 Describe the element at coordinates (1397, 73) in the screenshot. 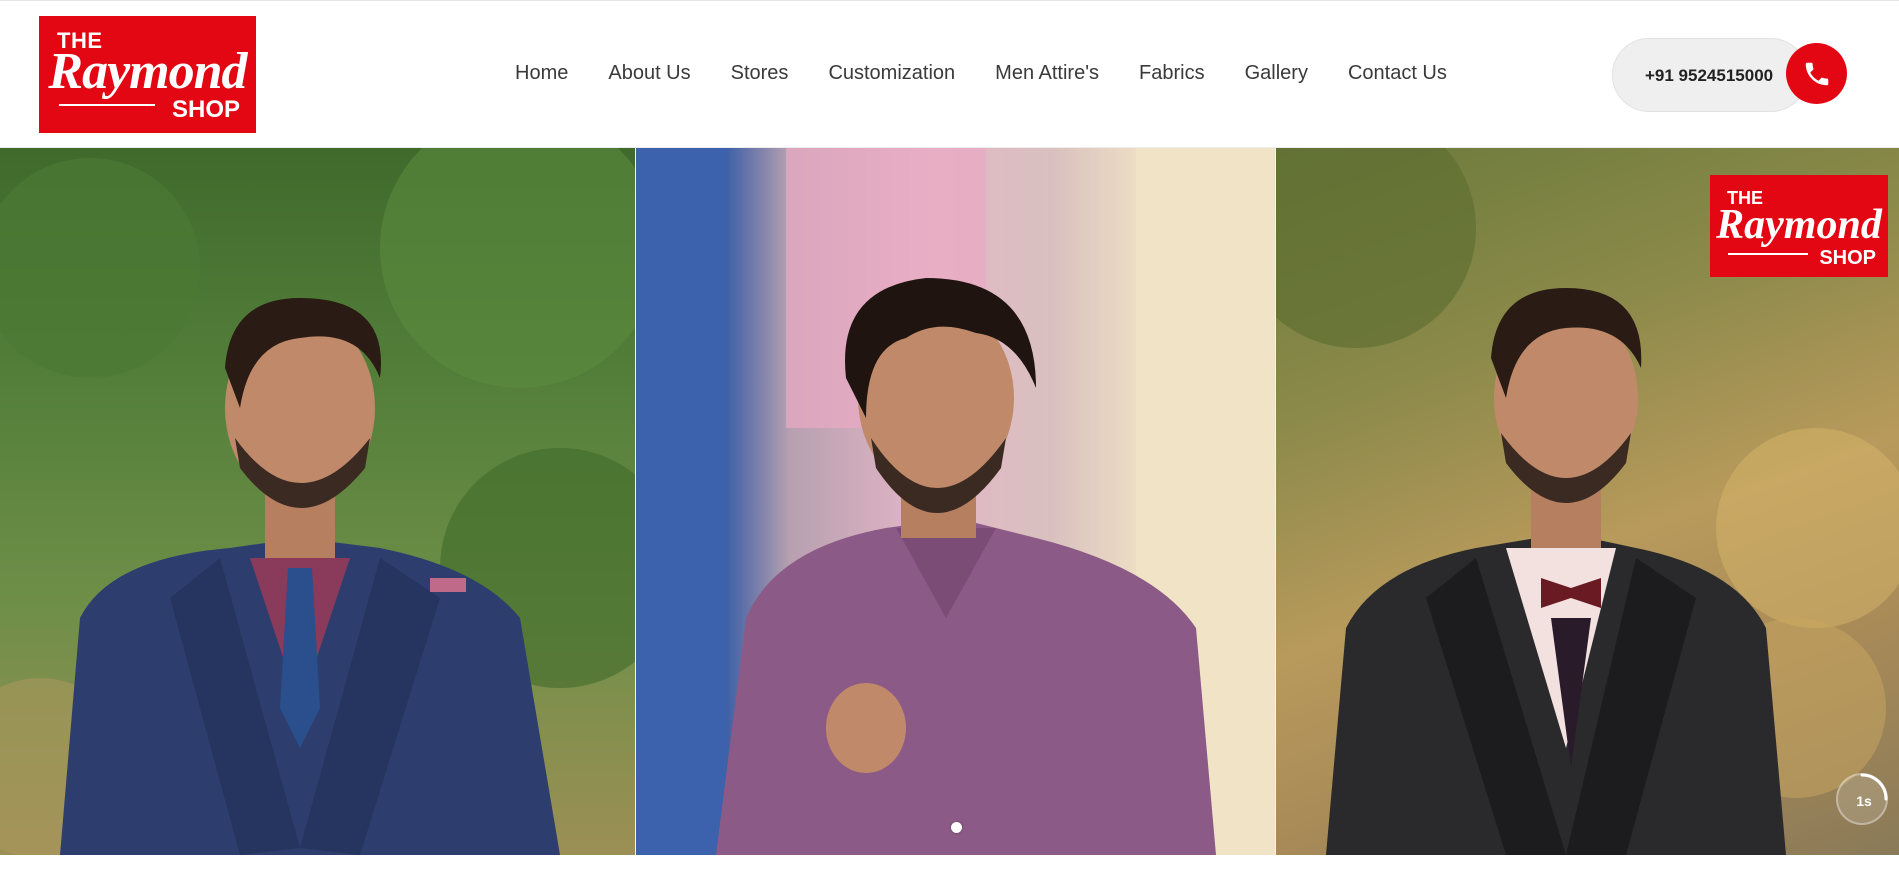

I see `nav-contact-us: Contact Us` at that location.